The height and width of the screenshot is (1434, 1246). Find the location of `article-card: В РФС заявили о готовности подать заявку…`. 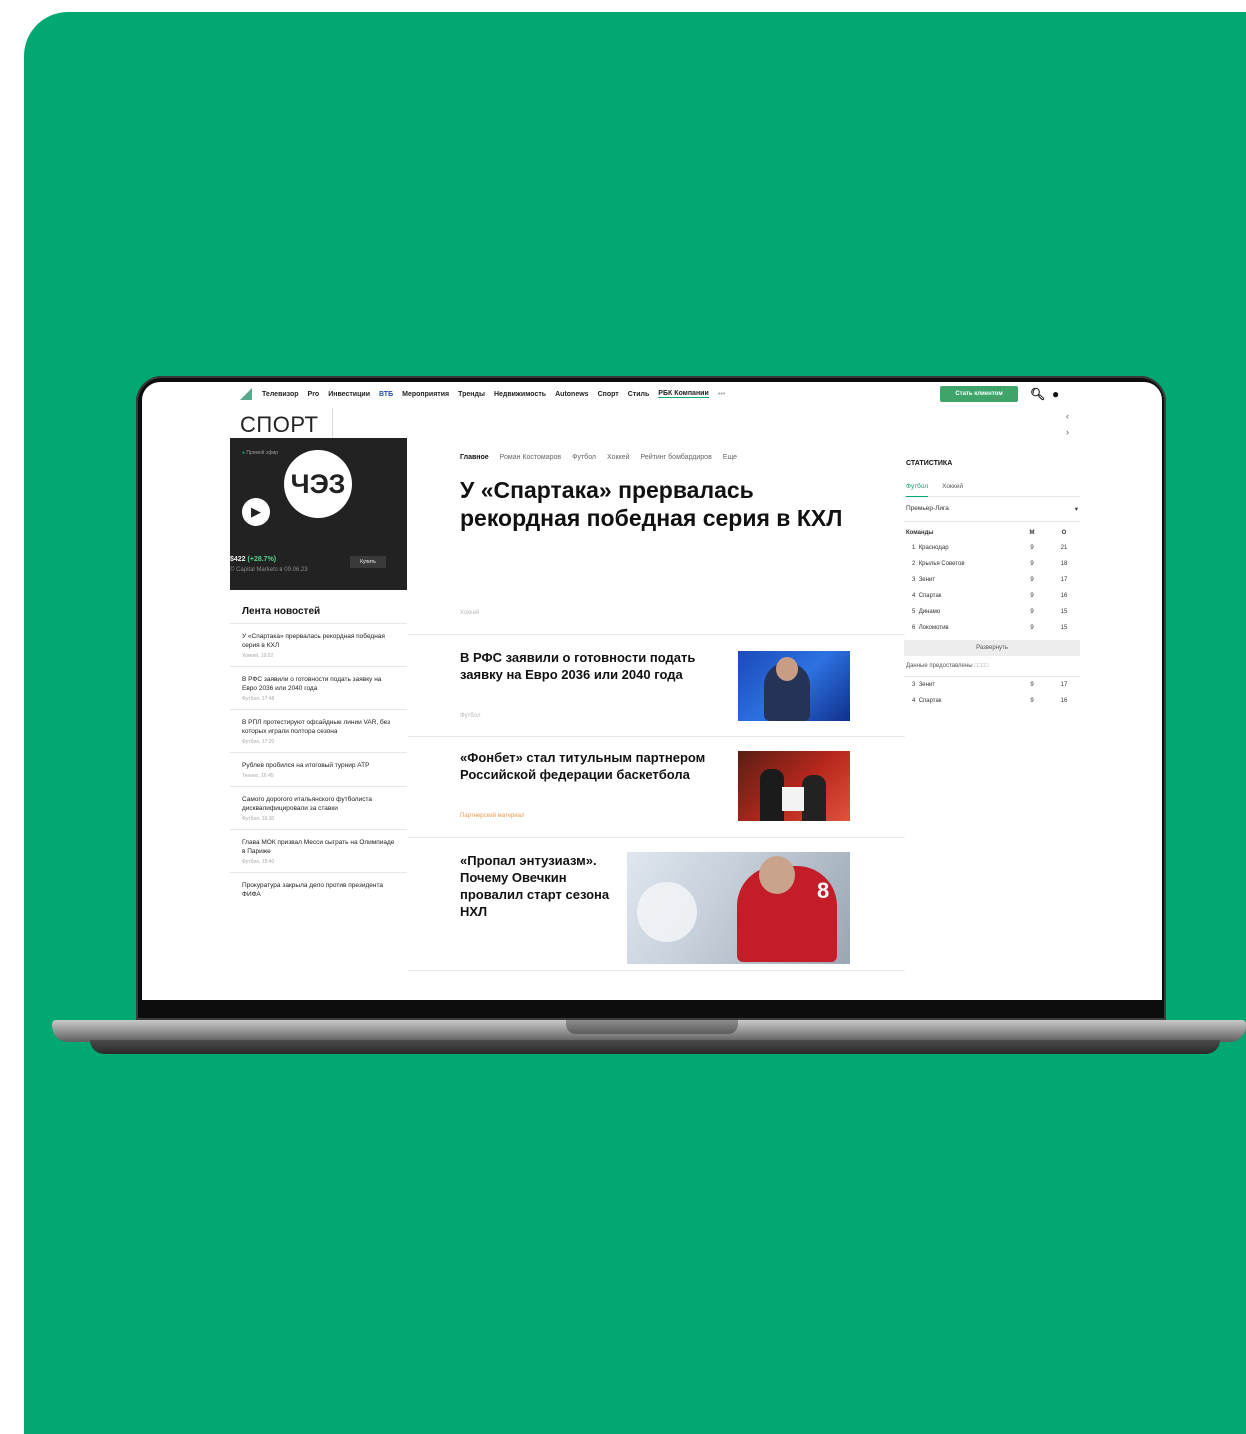

article-card: В РФС заявили о готовности подать заявку… is located at coordinates (656, 685).